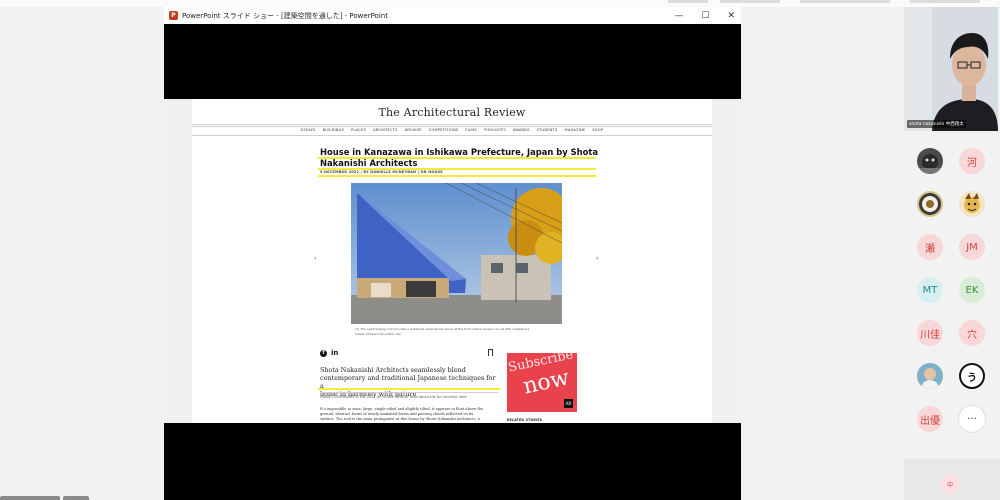 The width and height of the screenshot is (1000, 500). What do you see at coordinates (930, 290) in the screenshot?
I see `participant-avatar: MT` at bounding box center [930, 290].